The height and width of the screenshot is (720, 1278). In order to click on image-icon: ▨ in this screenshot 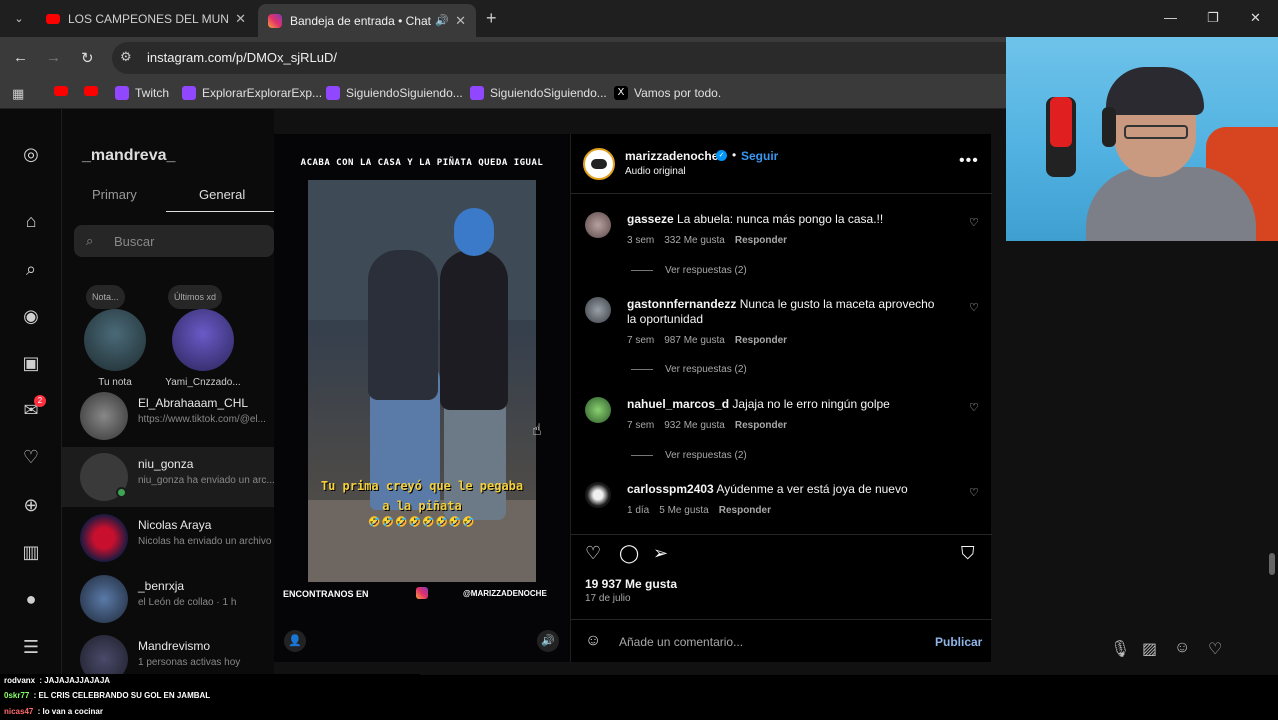, I will do `click(1149, 649)`.